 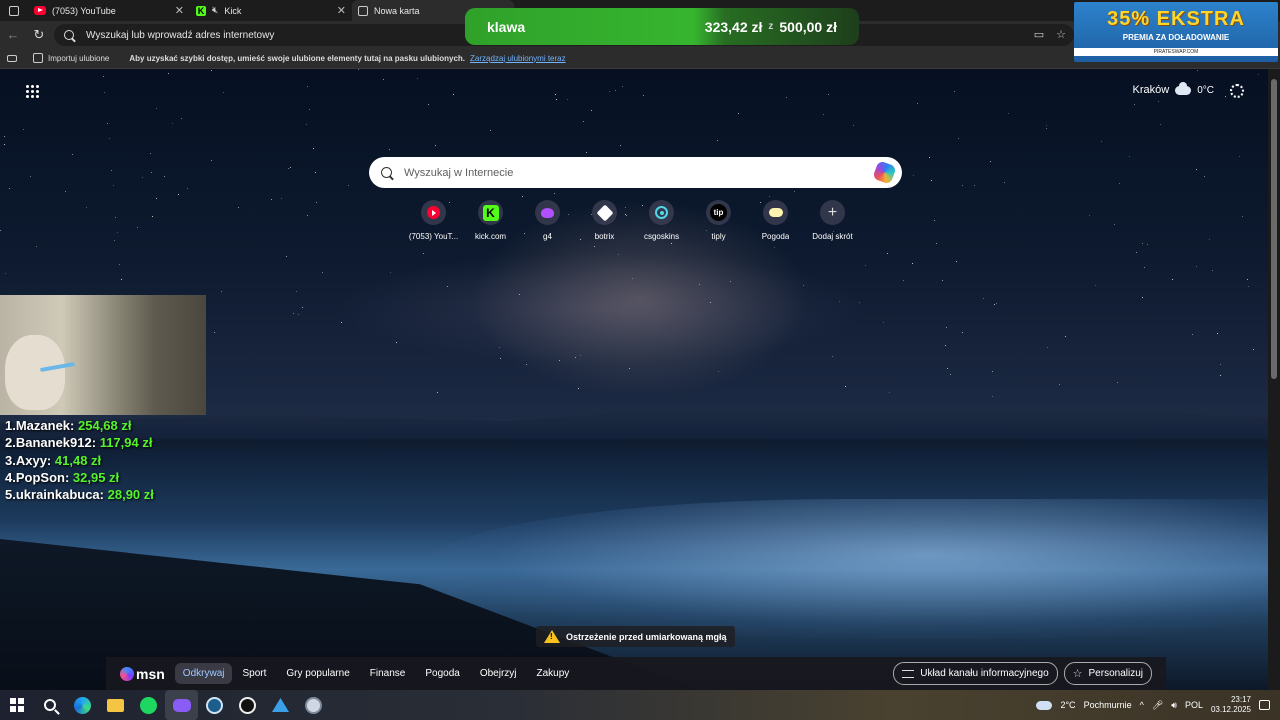 What do you see at coordinates (214, 705) in the screenshot?
I see `taskbar-steam` at bounding box center [214, 705].